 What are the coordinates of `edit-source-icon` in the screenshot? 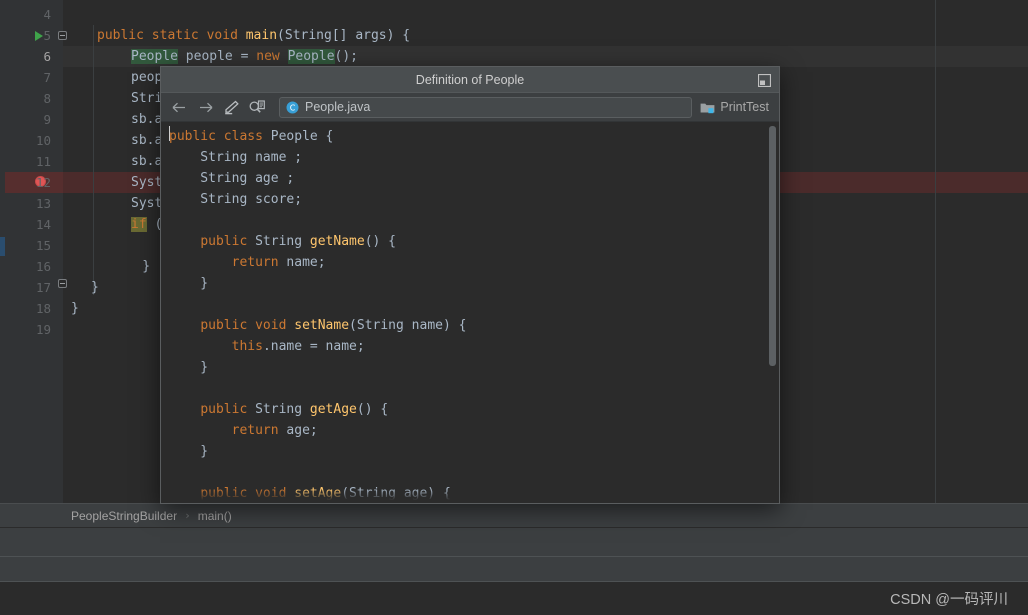 It's located at (231, 107).